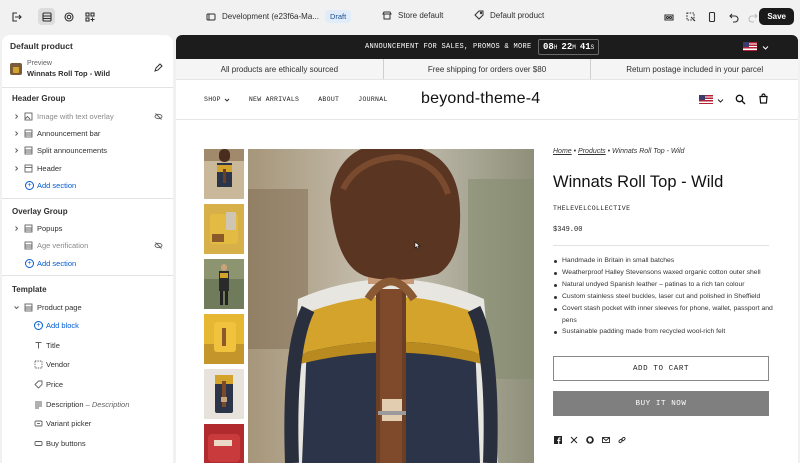 This screenshot has height=463, width=800. Describe the element at coordinates (274, 99) in the screenshot. I see `nav-new-arrivals: NEW ARRIVALS` at that location.